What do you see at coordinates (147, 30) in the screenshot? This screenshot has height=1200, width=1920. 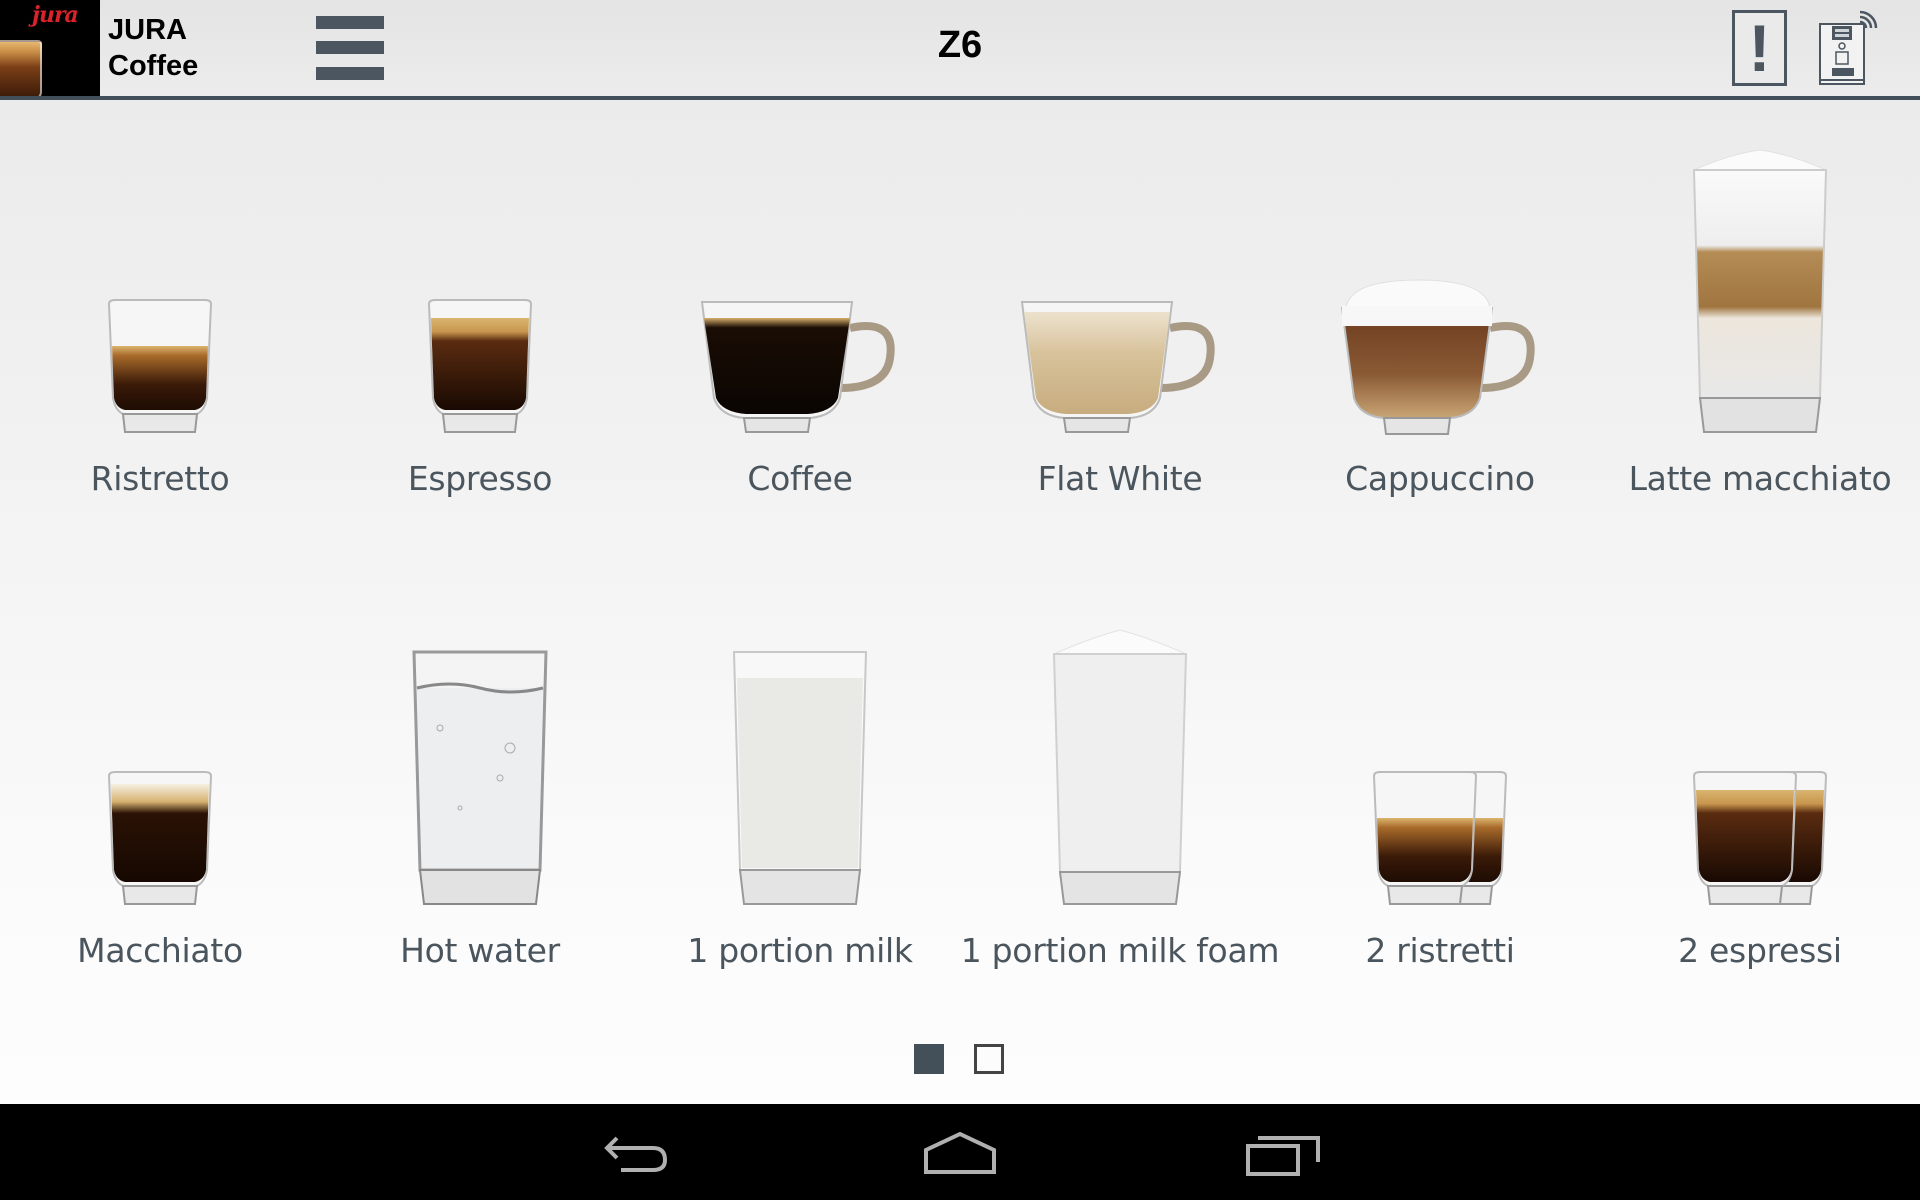 I see `app-title-line1: JURA` at bounding box center [147, 30].